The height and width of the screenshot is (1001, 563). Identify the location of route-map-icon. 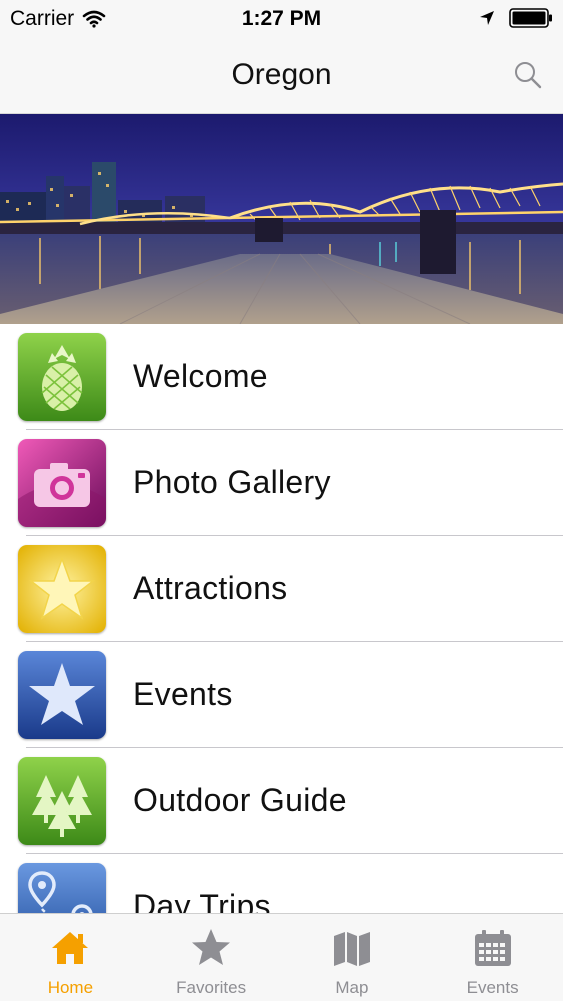
(62, 888).